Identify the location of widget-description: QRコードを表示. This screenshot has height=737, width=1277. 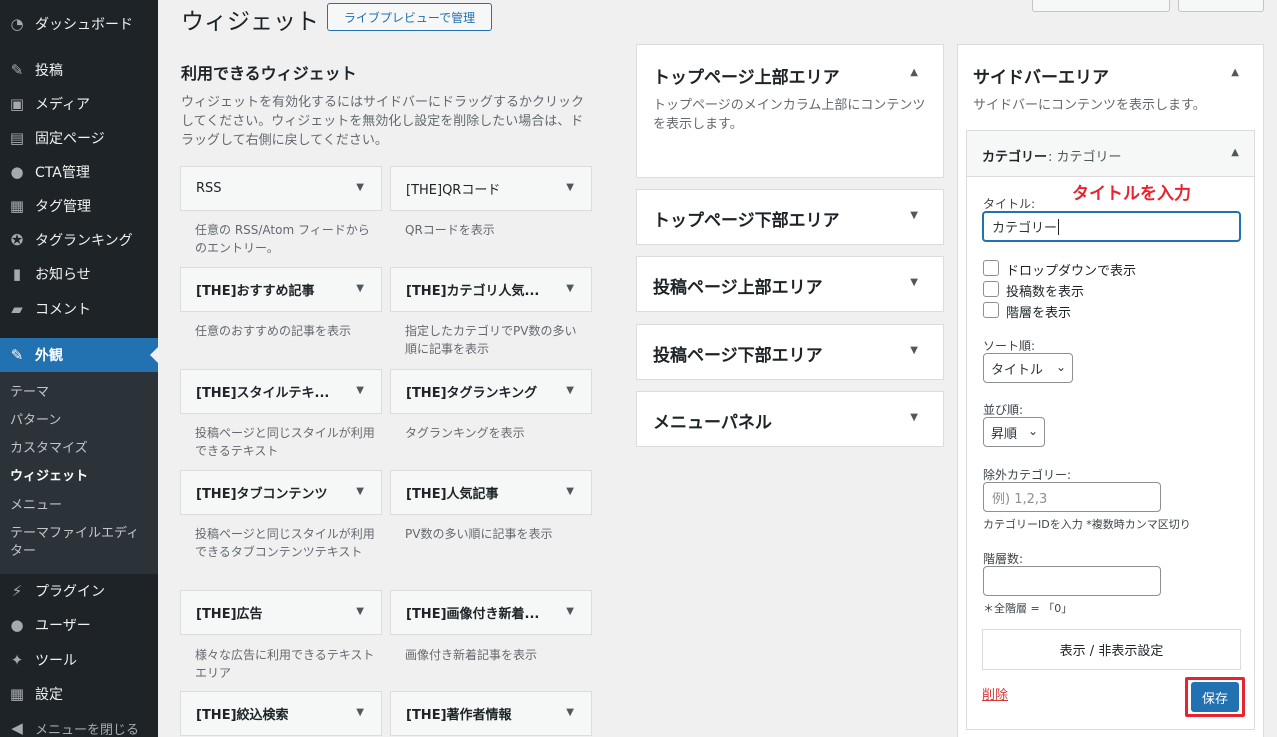
(450, 230).